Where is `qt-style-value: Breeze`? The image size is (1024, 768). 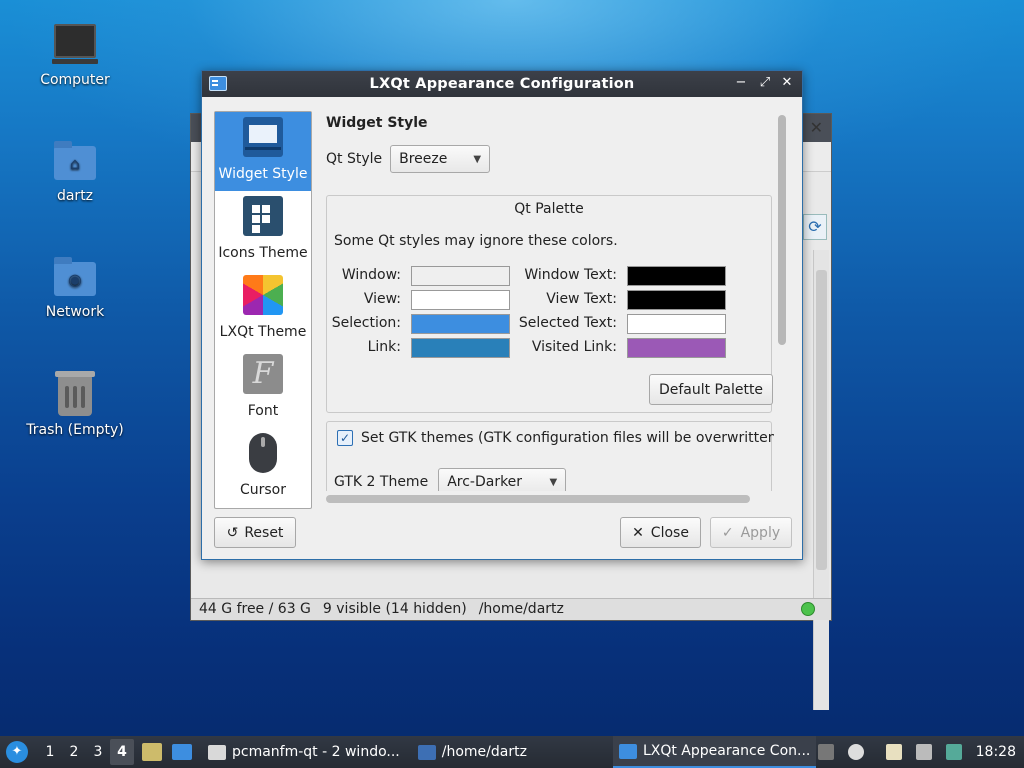 qt-style-value: Breeze is located at coordinates (423, 159).